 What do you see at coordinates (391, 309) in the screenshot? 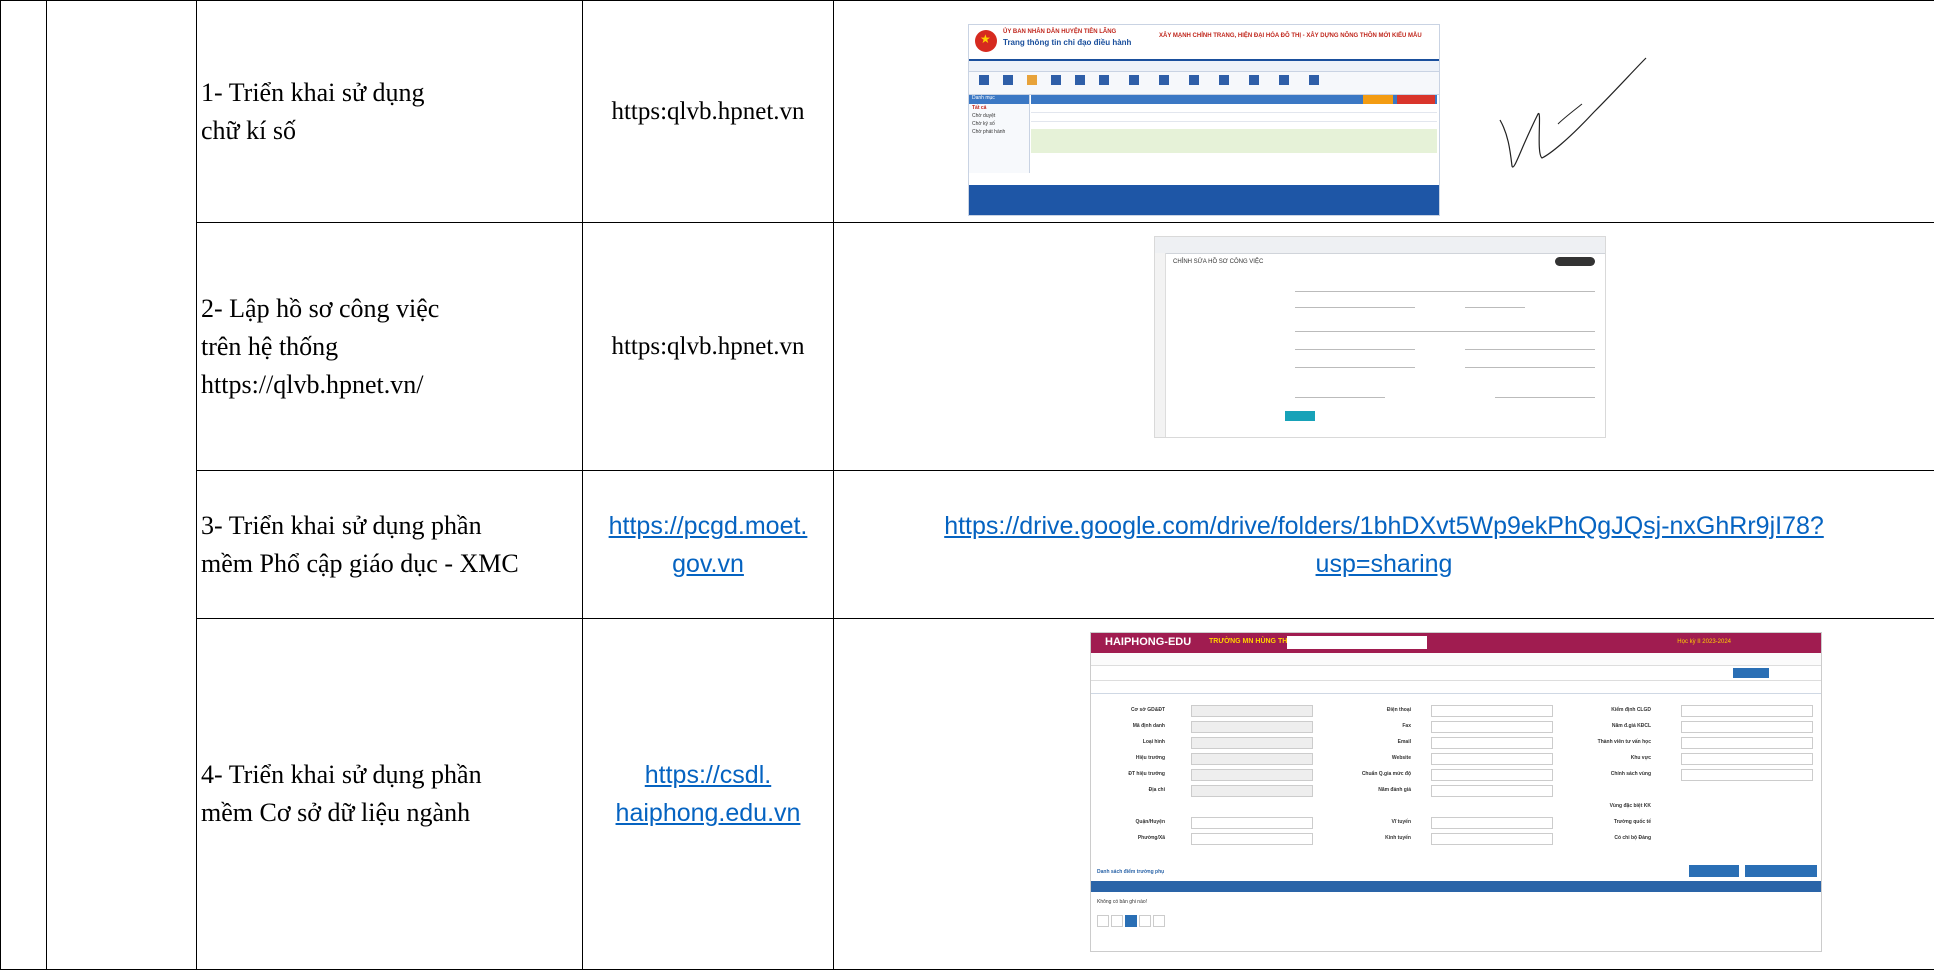
I see `task-line: 2- Lập hồ sơ công việc` at bounding box center [391, 309].